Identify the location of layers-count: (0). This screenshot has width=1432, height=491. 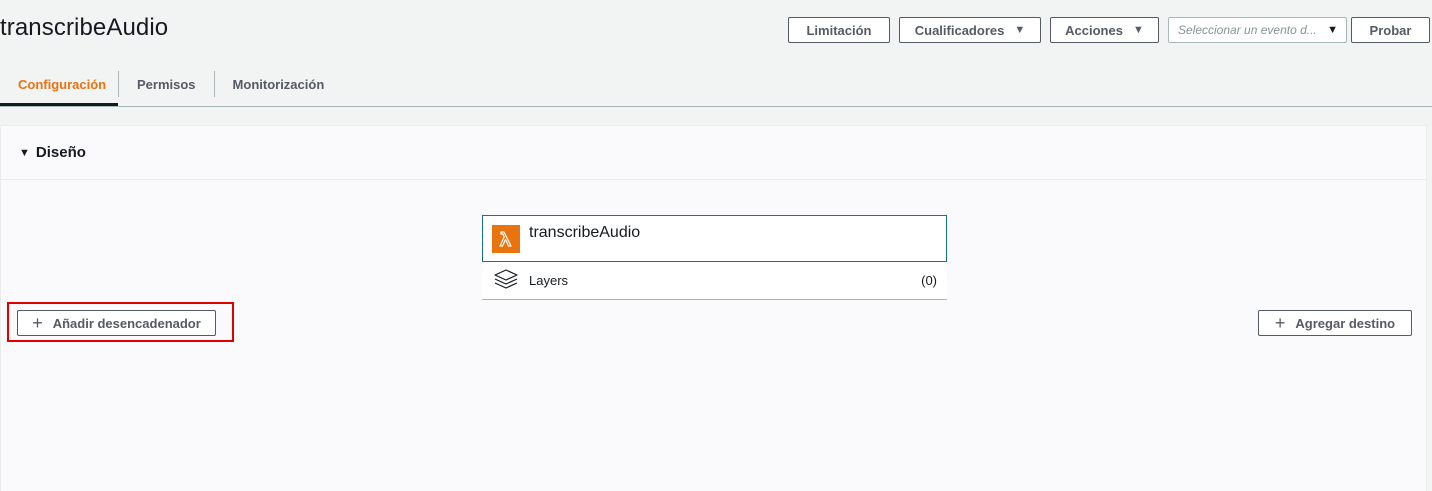
(929, 280).